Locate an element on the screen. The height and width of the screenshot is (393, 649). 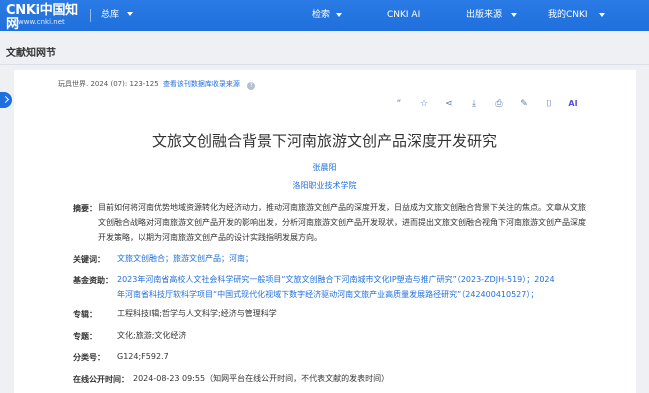
topic-label: 专题： is located at coordinates (85, 336).